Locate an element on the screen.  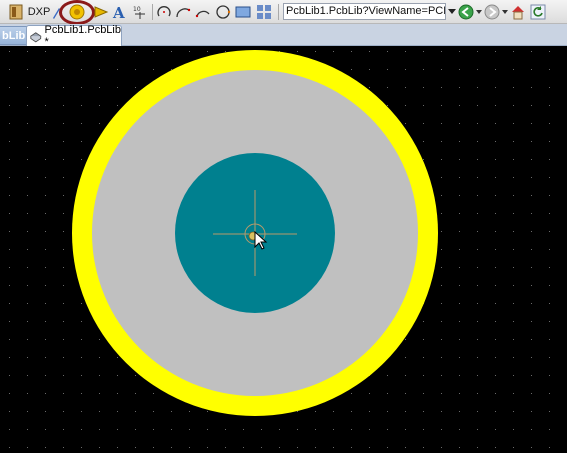
tab-label: PcbLib1.PcbLib * is located at coordinates (82, 36).